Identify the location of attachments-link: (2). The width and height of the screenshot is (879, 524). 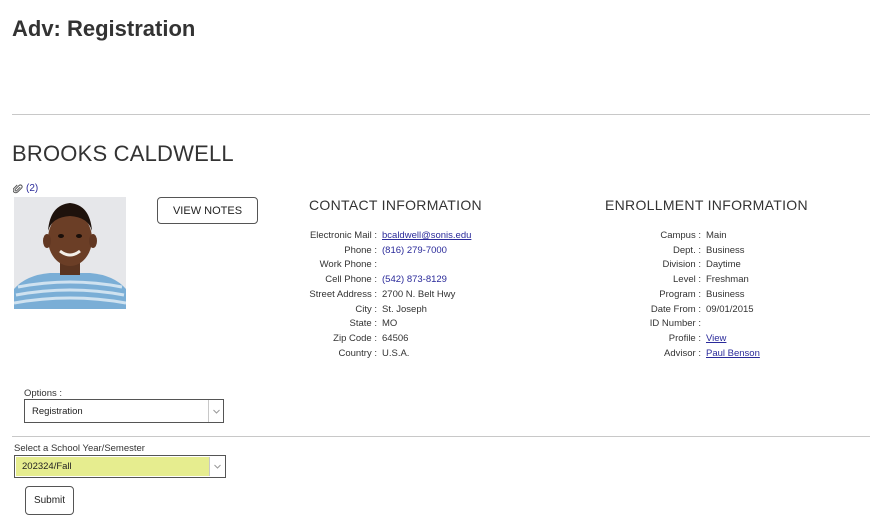
(25, 188).